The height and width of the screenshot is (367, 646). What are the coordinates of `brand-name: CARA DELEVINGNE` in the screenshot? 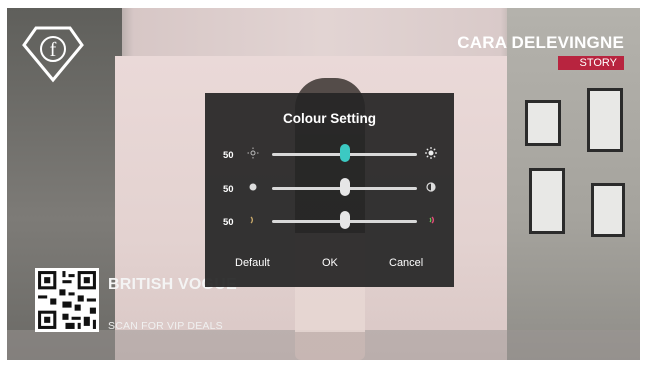 It's located at (540, 42).